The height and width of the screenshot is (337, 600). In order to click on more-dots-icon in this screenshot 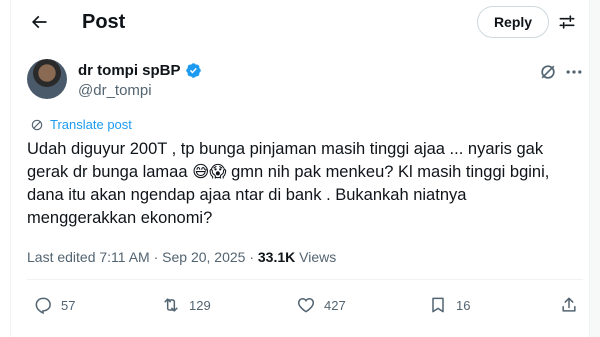, I will do `click(574, 72)`.